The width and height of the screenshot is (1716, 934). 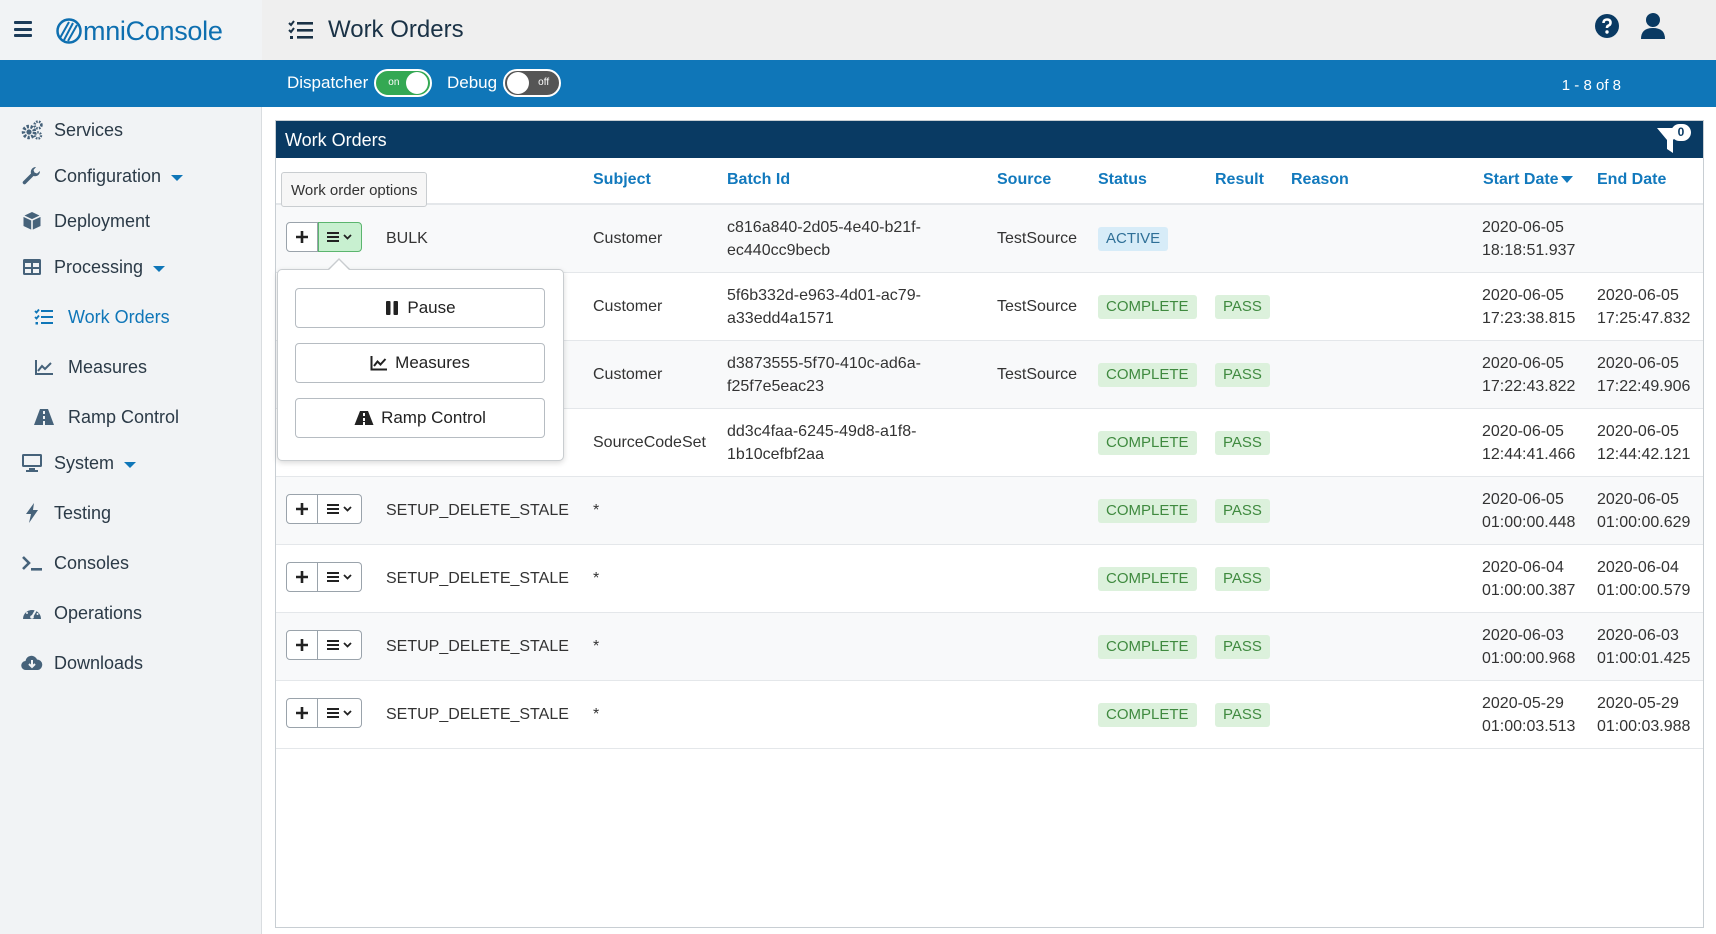 I want to click on cell-end-date: 2020-06-05 12:44:42.121, so click(x=1643, y=443).